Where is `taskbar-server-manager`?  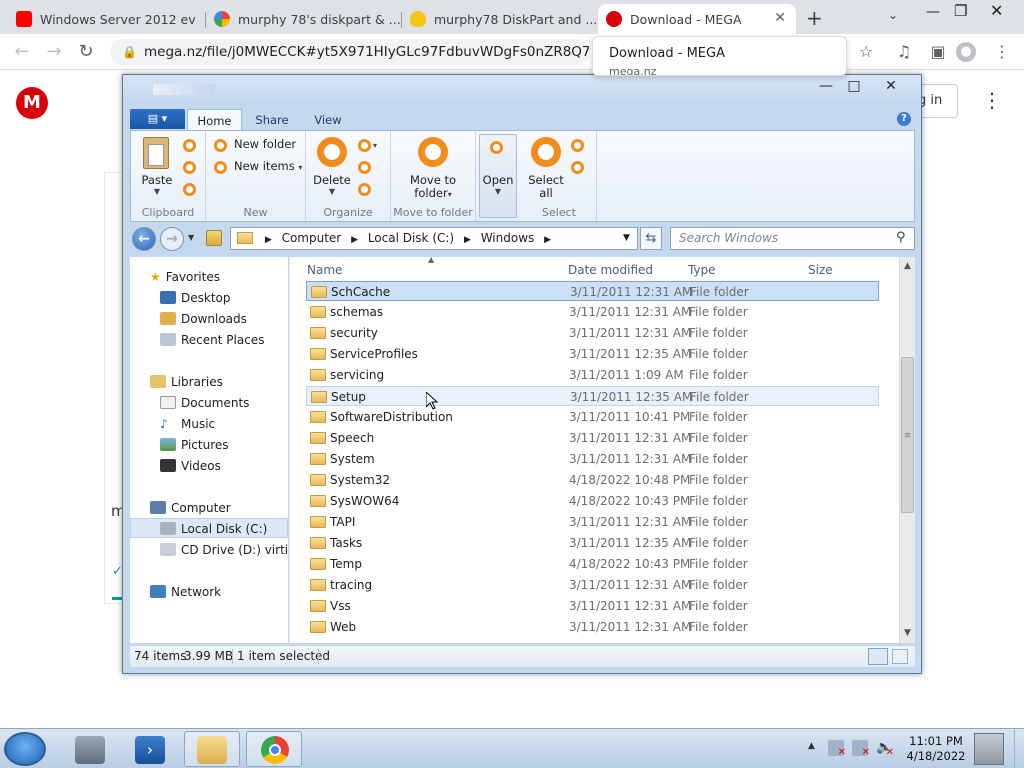
taskbar-server-manager is located at coordinates (90, 749).